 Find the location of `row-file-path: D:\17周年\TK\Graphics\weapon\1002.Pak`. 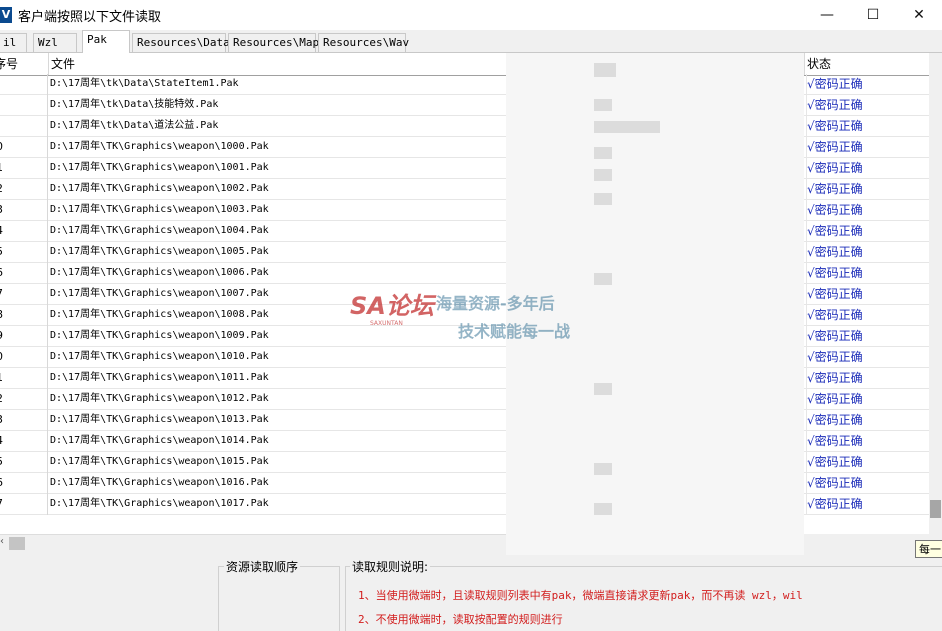

row-file-path: D:\17周年\TK\Graphics\weapon\1002.Pak is located at coordinates (159, 188).